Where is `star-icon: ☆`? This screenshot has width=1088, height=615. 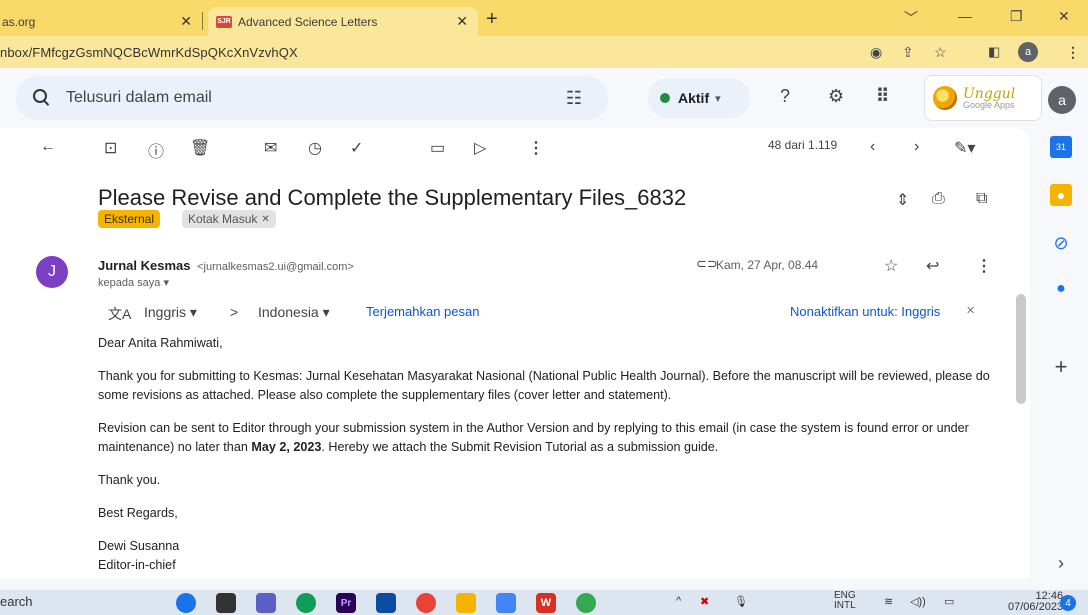
star-icon: ☆ is located at coordinates (891, 266).